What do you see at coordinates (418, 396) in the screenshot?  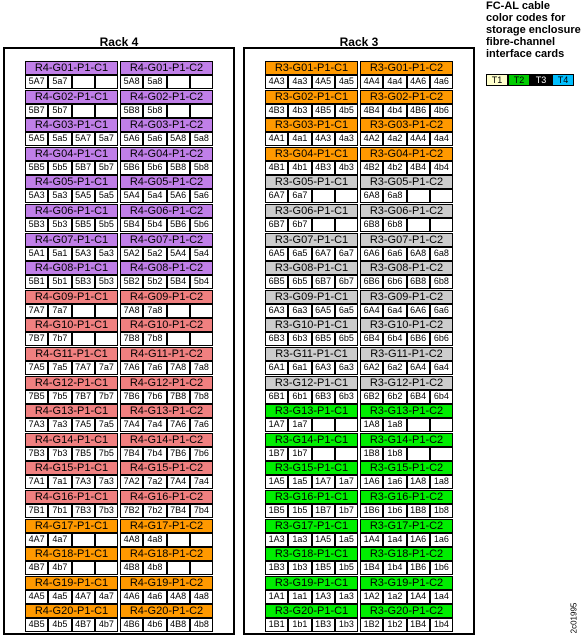 I see `port-cell: 6B4` at bounding box center [418, 396].